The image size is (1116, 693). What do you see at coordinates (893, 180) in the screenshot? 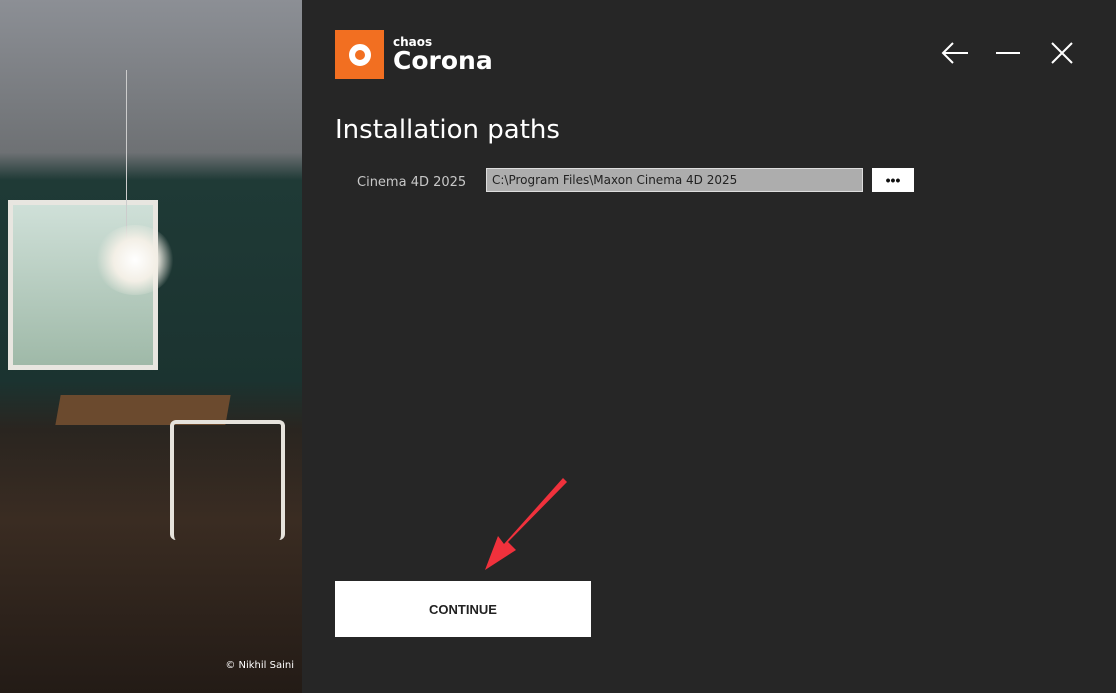
I see `browse-button: •••` at bounding box center [893, 180].